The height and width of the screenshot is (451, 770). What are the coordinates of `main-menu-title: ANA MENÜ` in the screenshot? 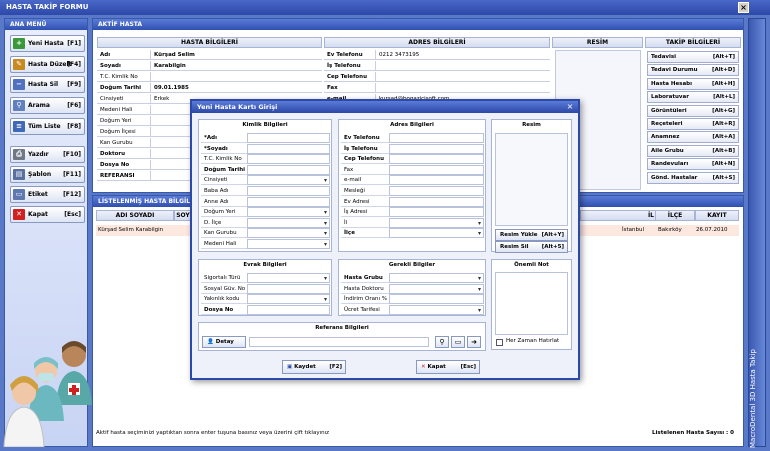 It's located at (46, 24).